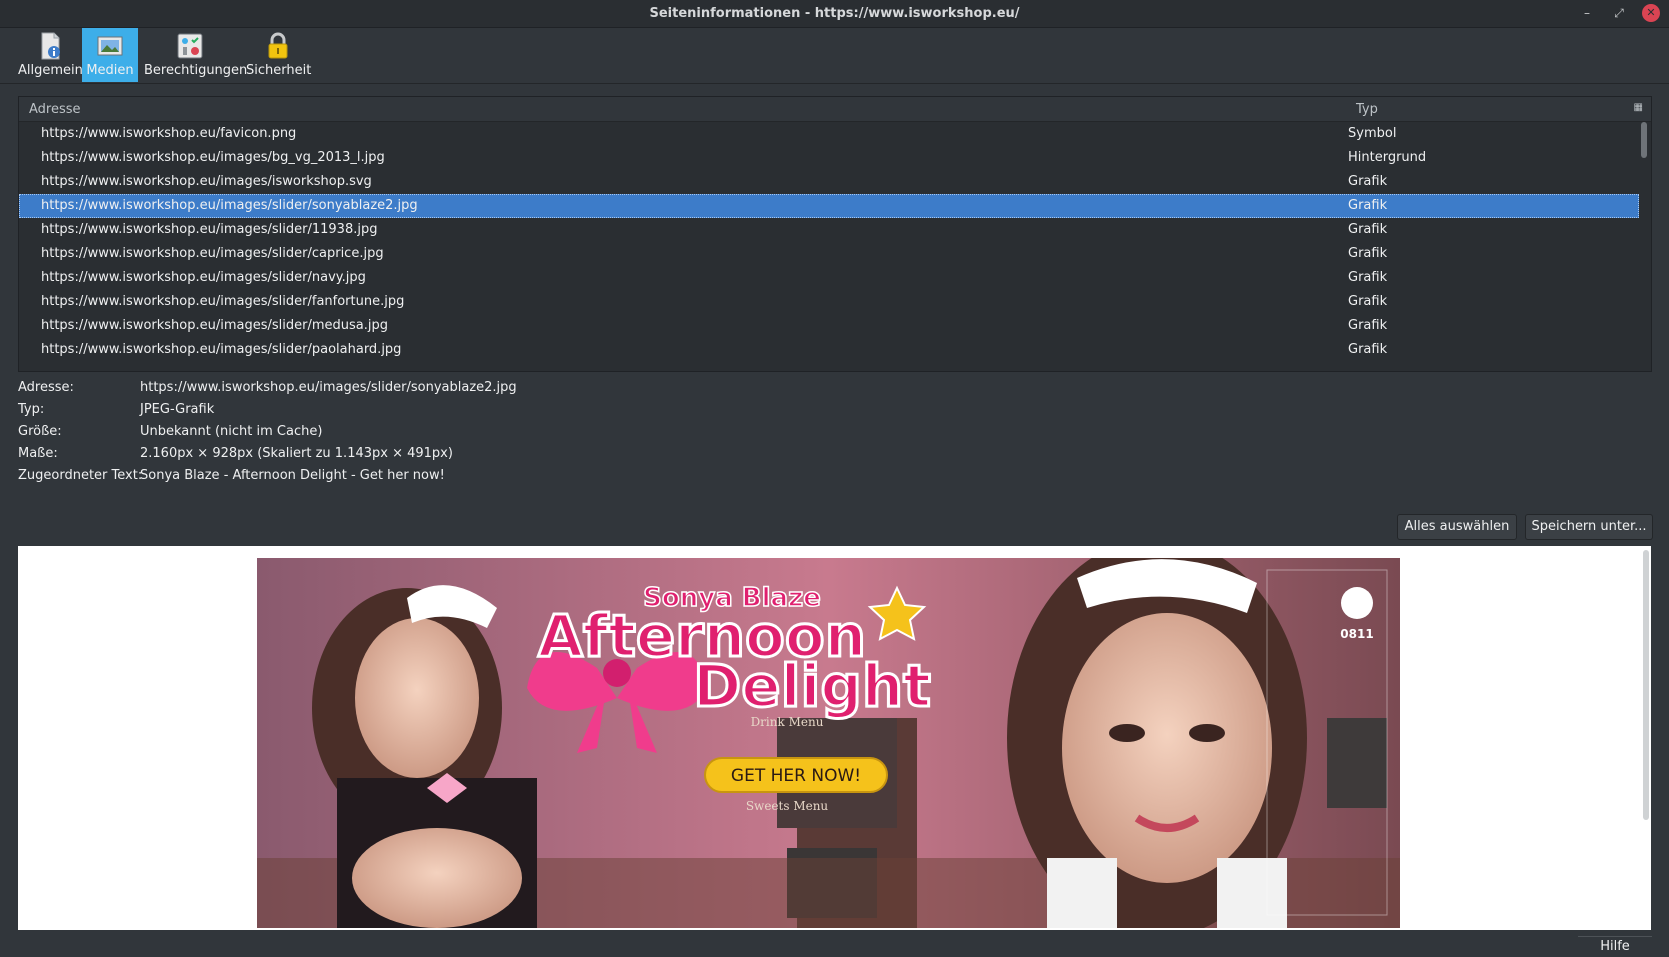 Image resolution: width=1669 pixels, height=957 pixels. Describe the element at coordinates (278, 45) in the screenshot. I see `lock-icon` at that location.